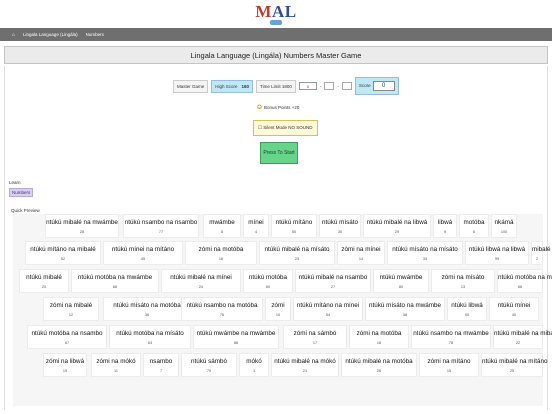 The width and height of the screenshot is (552, 414). Describe the element at coordinates (463, 281) in the screenshot. I see `preview-card: zómi na mísáto 13` at that location.